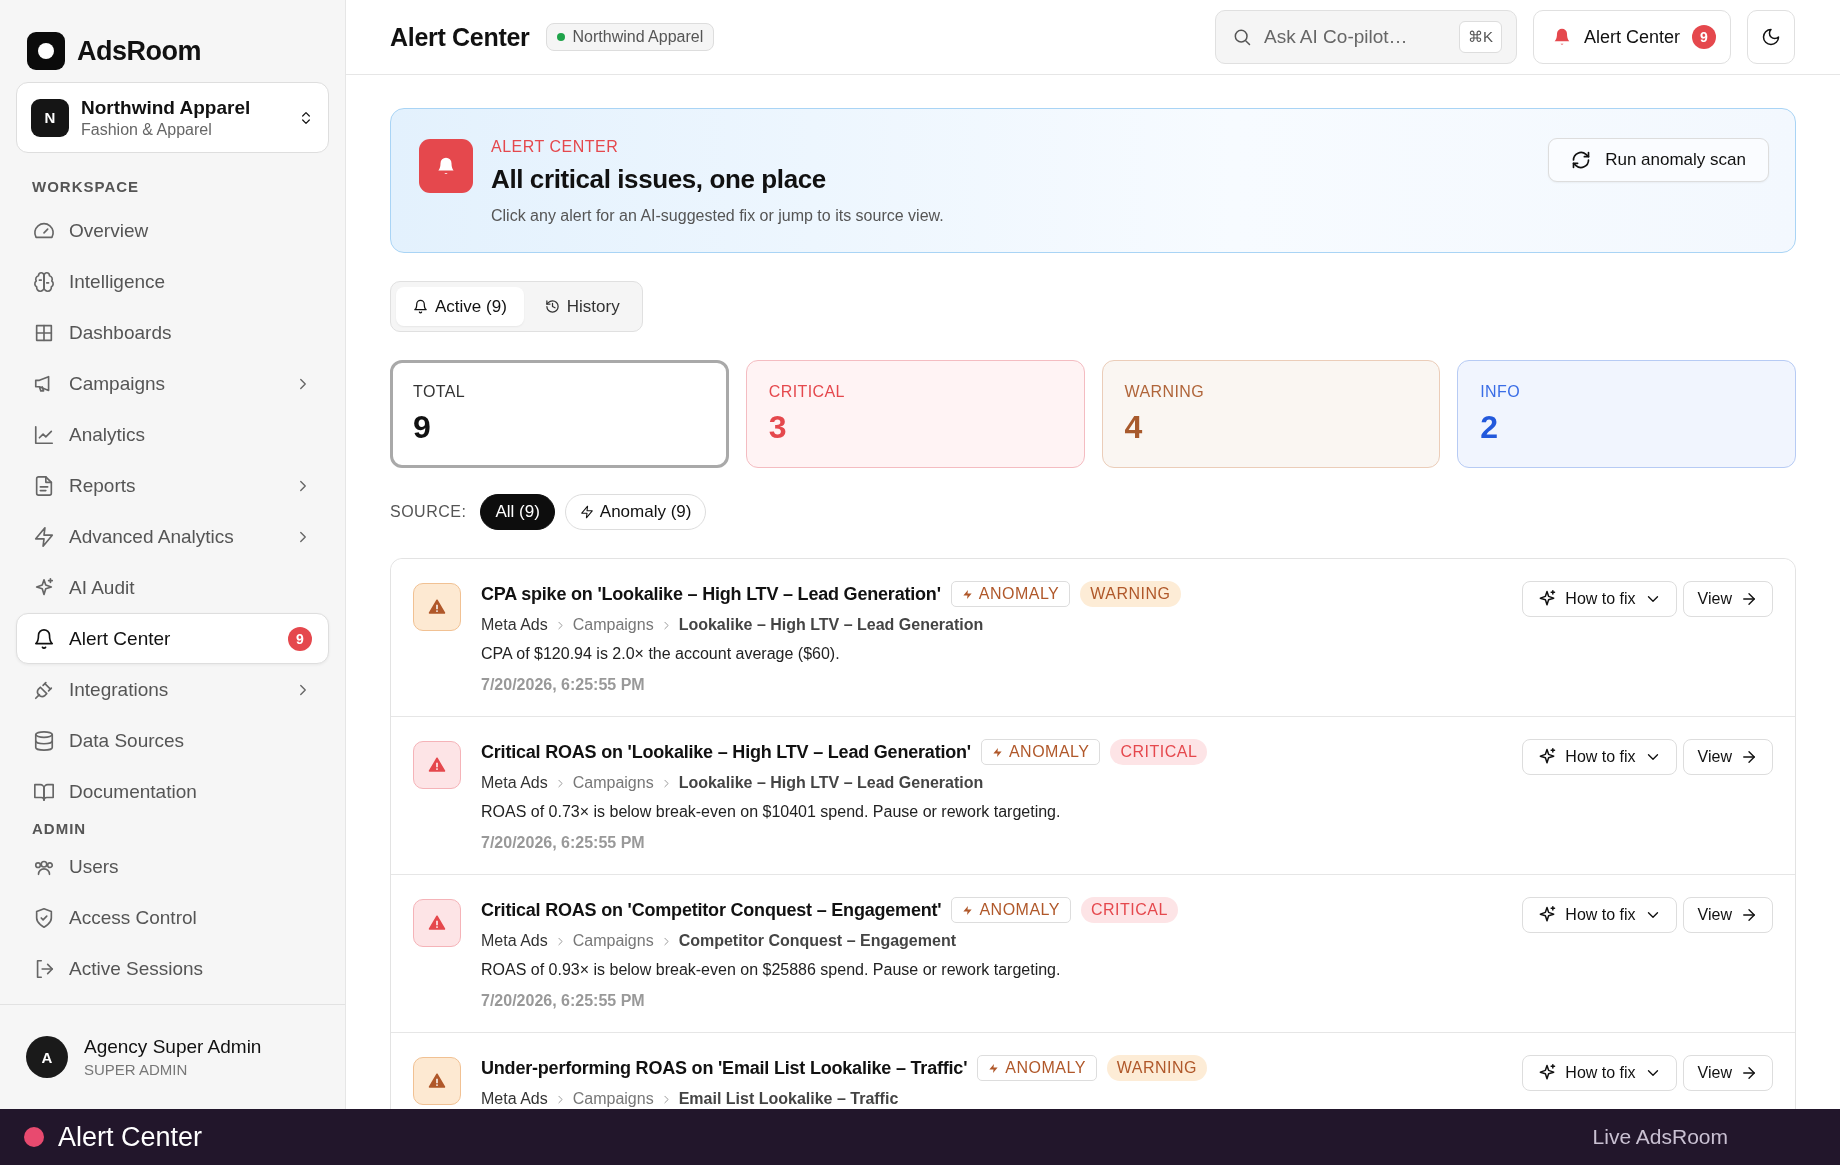 This screenshot has height=1165, width=1840. I want to click on banner-eyebrow: ALERT CENTER, so click(555, 147).